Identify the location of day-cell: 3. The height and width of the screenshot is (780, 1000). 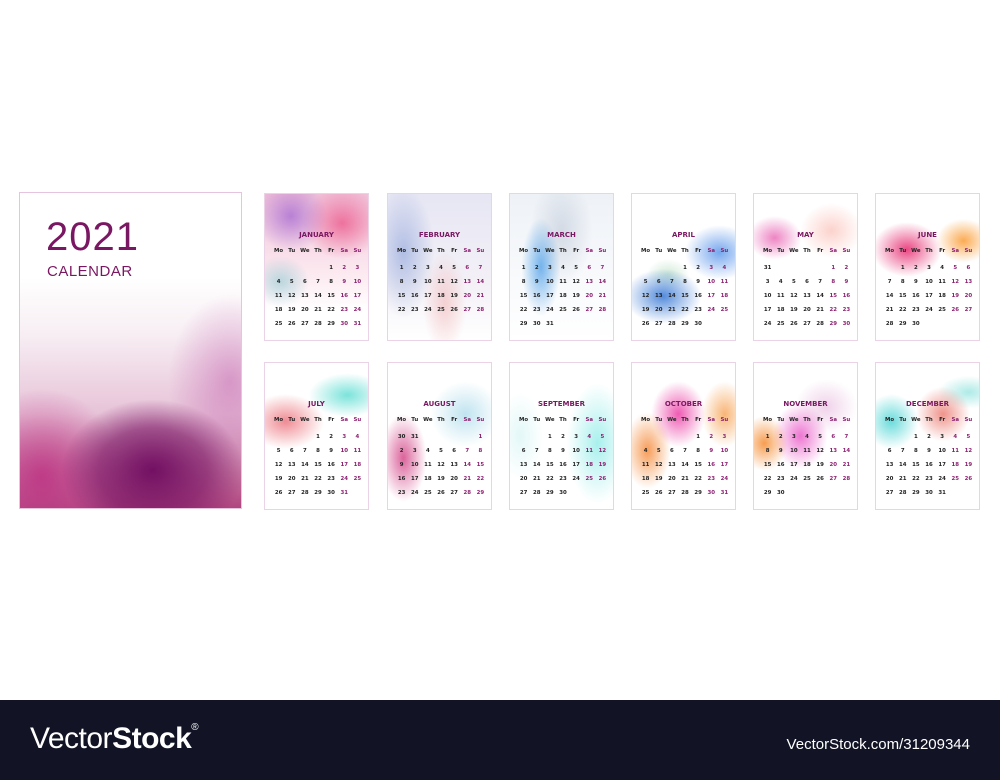
(929, 268).